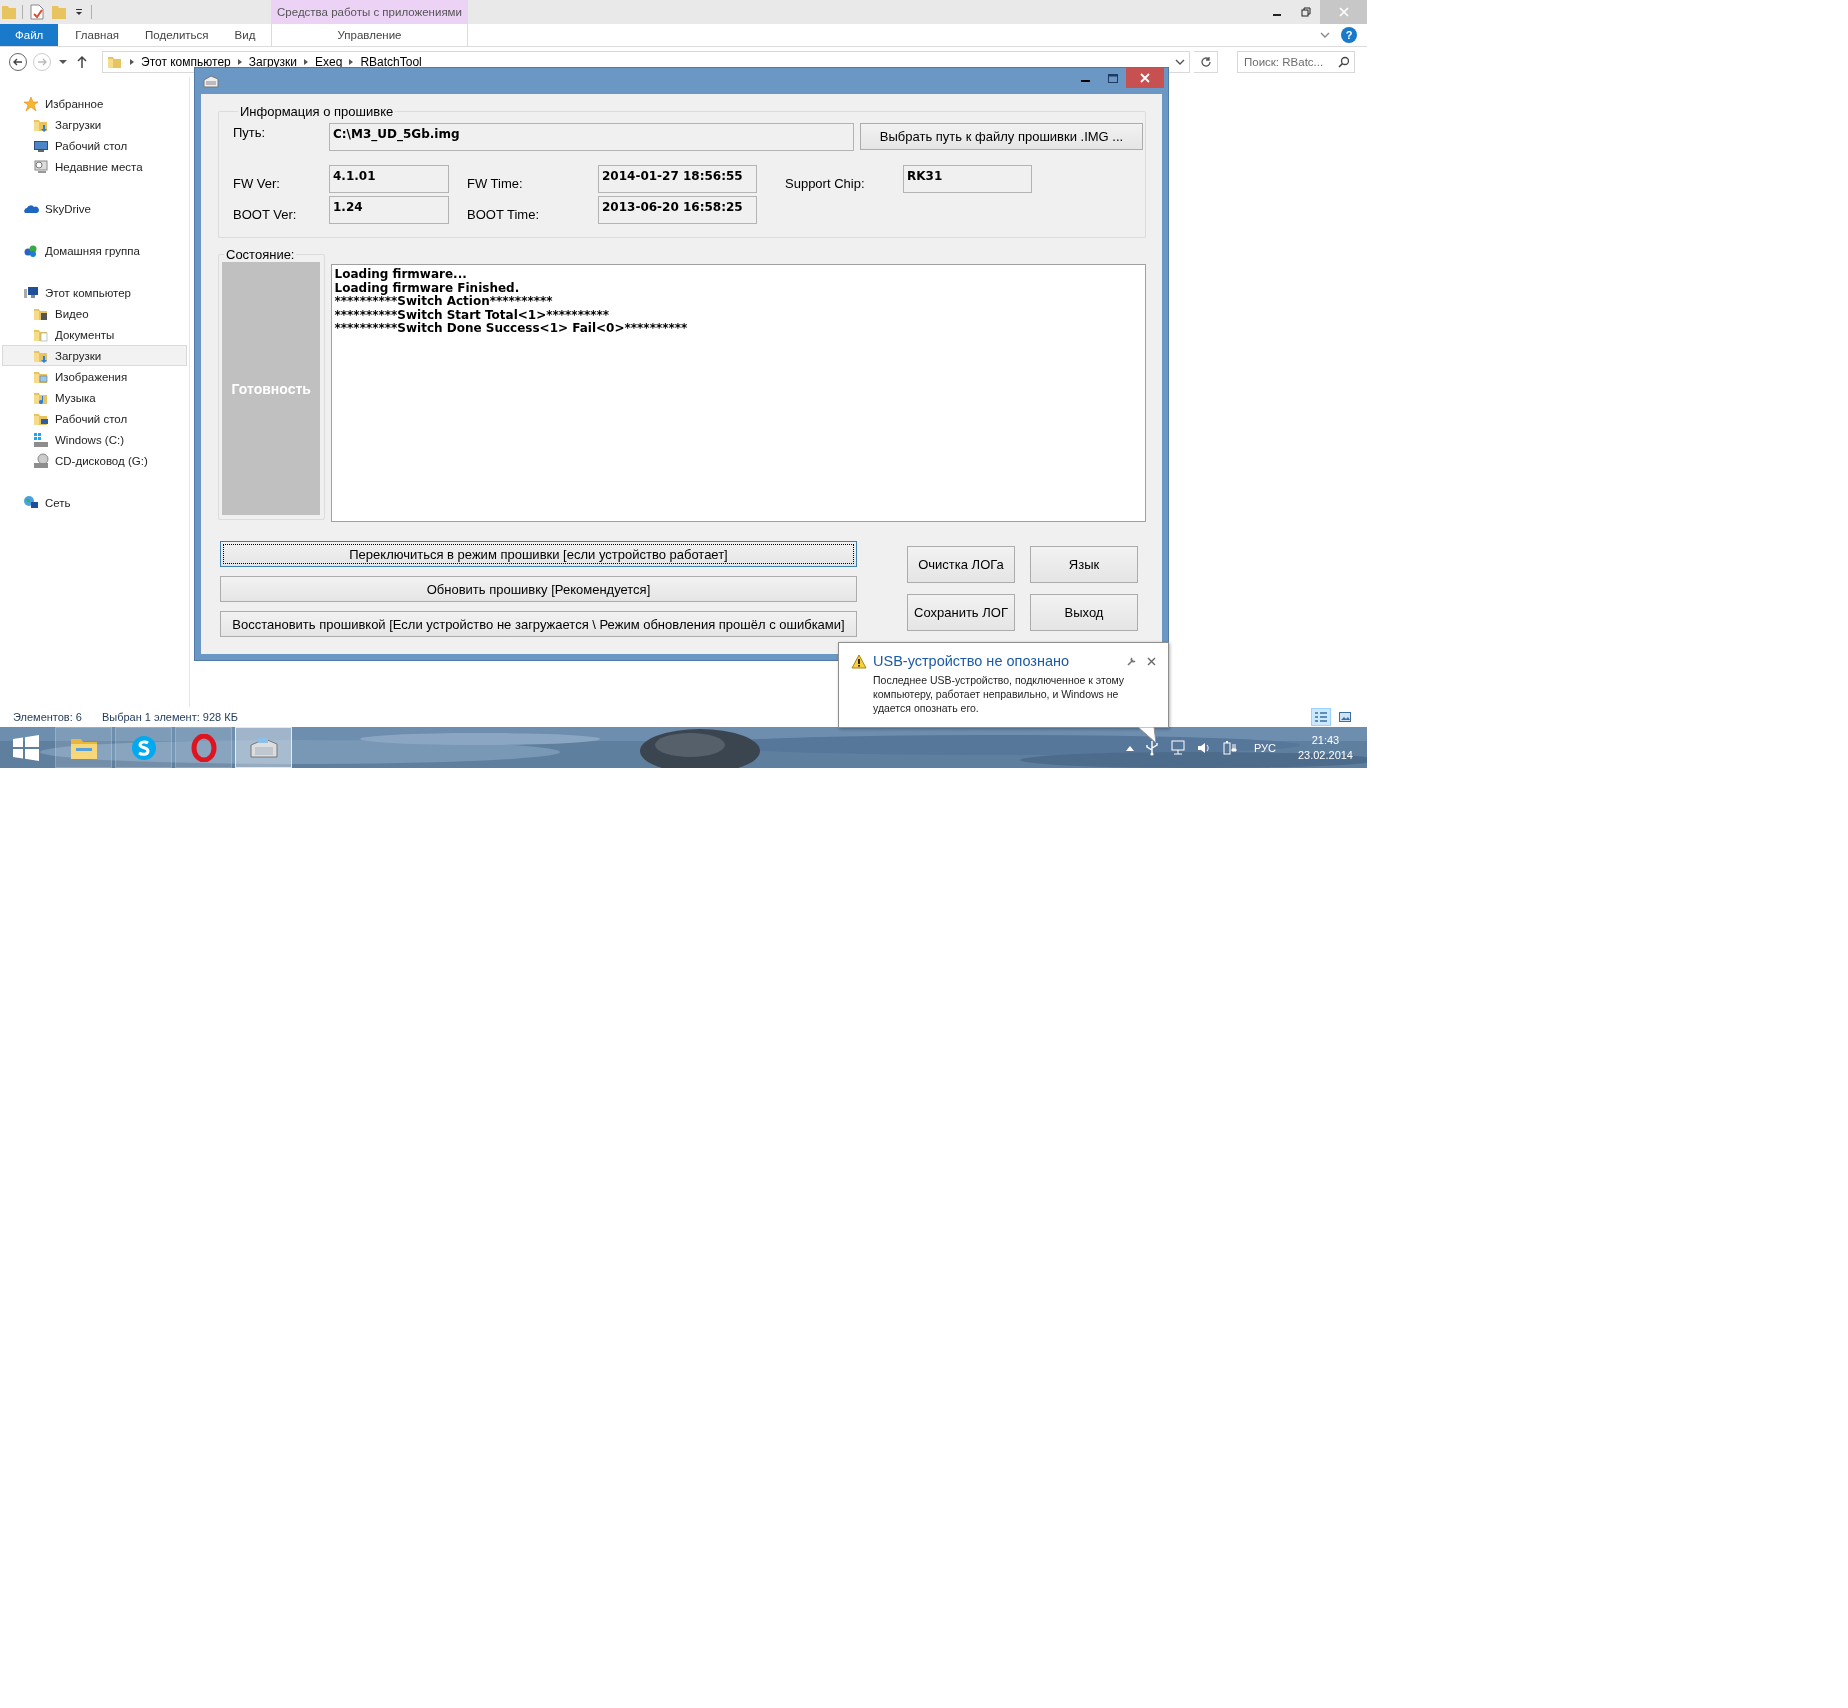 The height and width of the screenshot is (1708, 1848). What do you see at coordinates (41, 166) in the screenshot?
I see `recent-places-icon` at bounding box center [41, 166].